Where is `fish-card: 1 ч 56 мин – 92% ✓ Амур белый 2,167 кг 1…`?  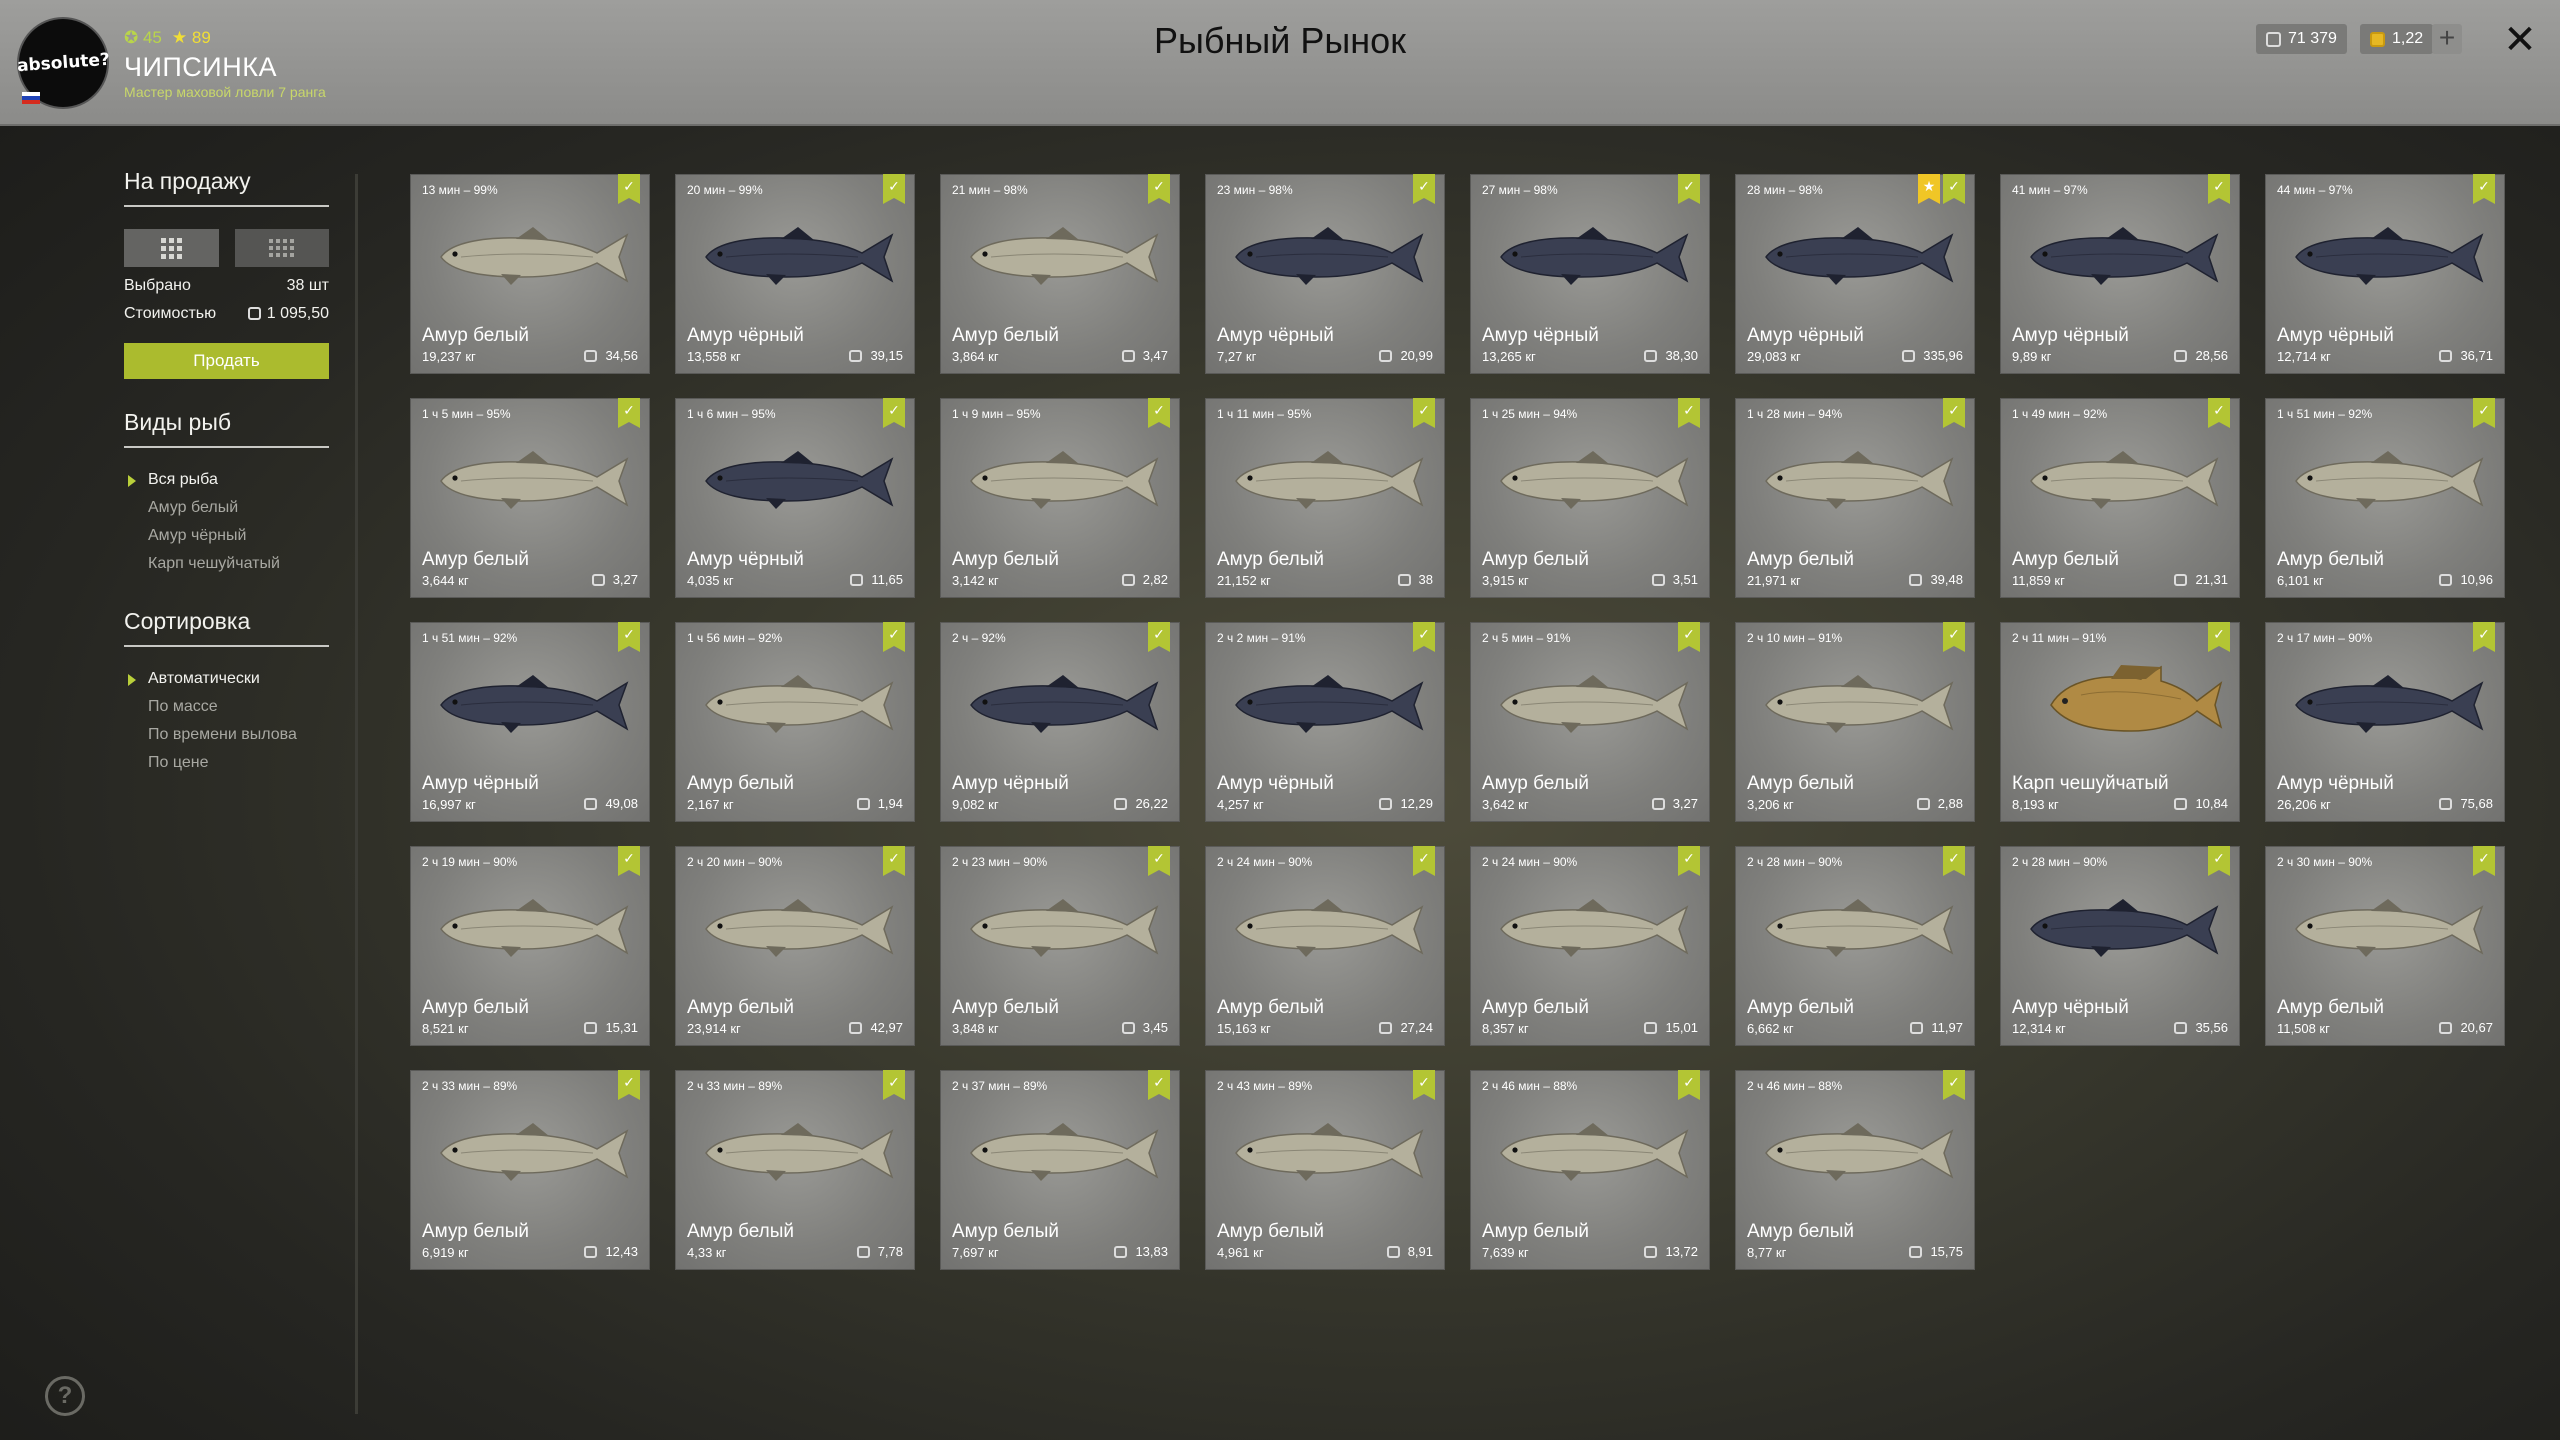 fish-card: 1 ч 56 мин – 92% ✓ Амур белый 2,167 кг 1… is located at coordinates (795, 722).